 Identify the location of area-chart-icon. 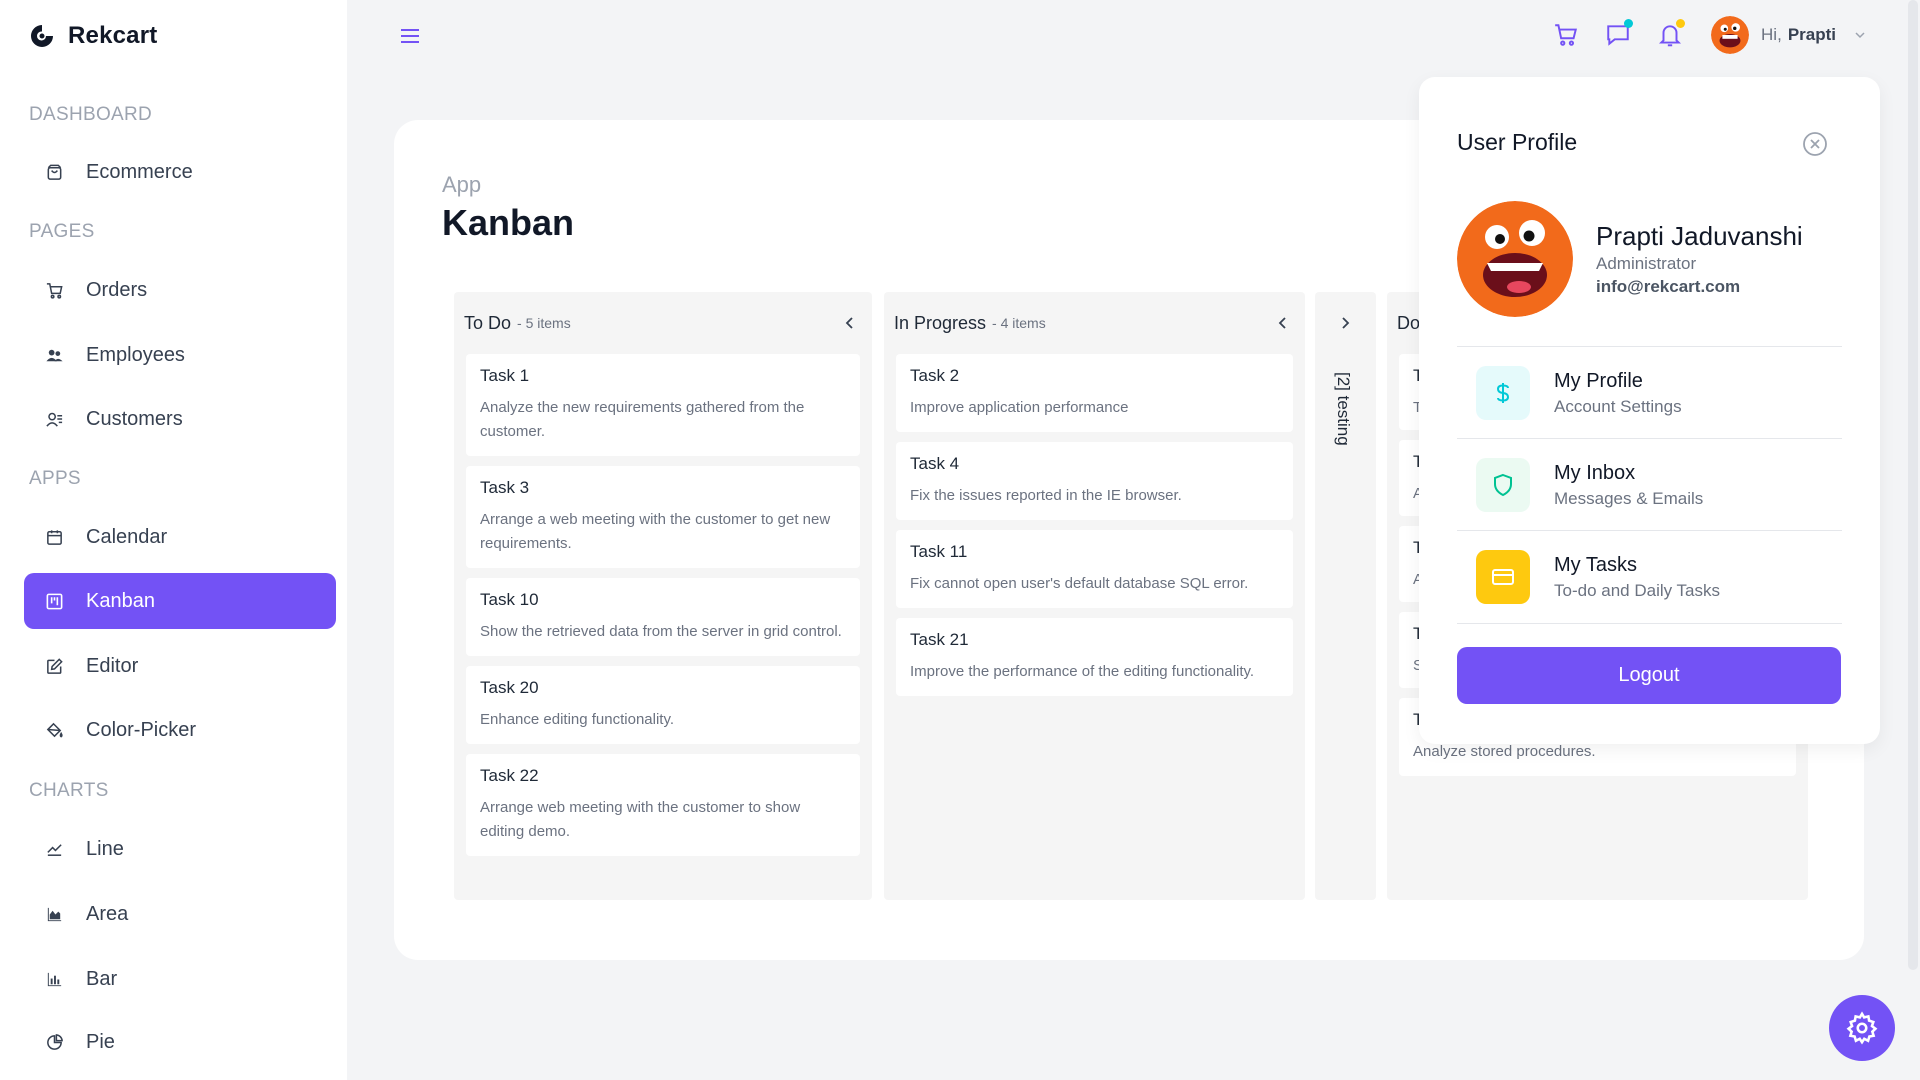
(54, 914).